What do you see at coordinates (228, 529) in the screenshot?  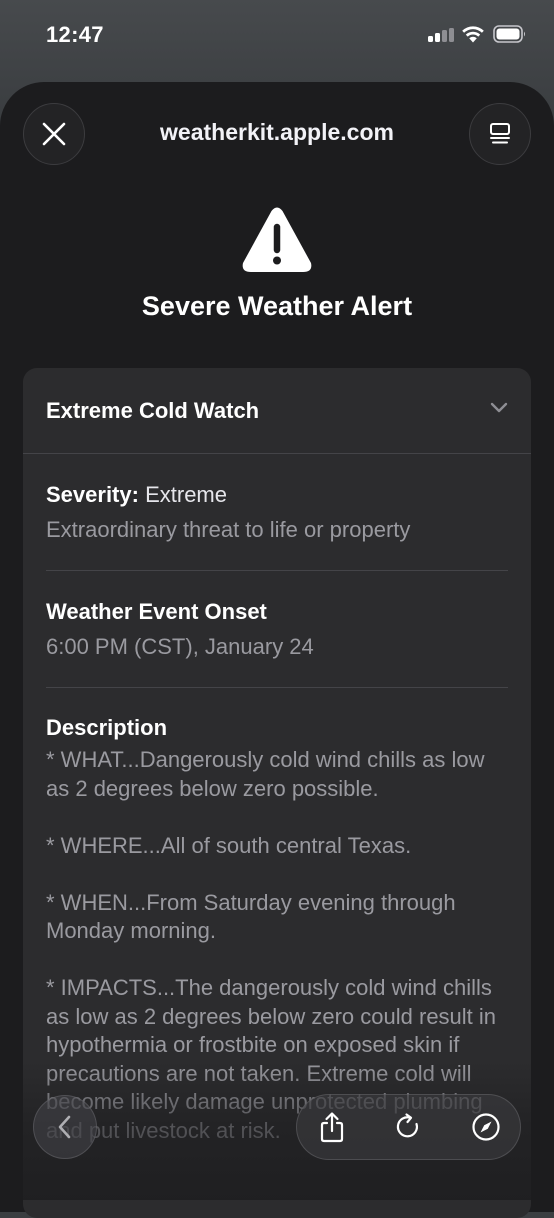 I see `severity-text: Extraordinary threat to life or property` at bounding box center [228, 529].